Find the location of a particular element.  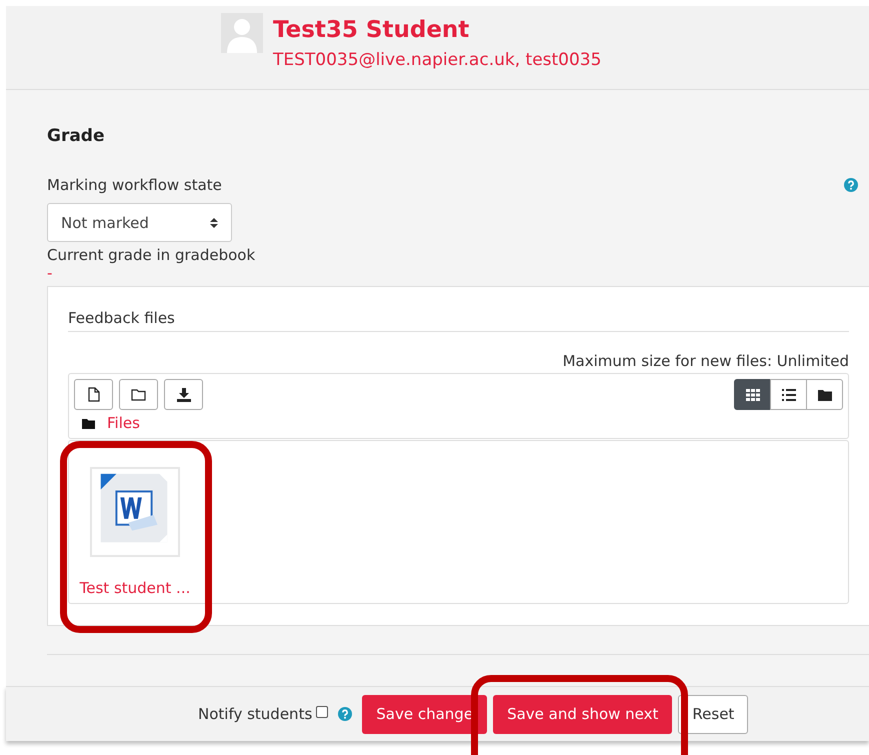

download-button is located at coordinates (183, 394).